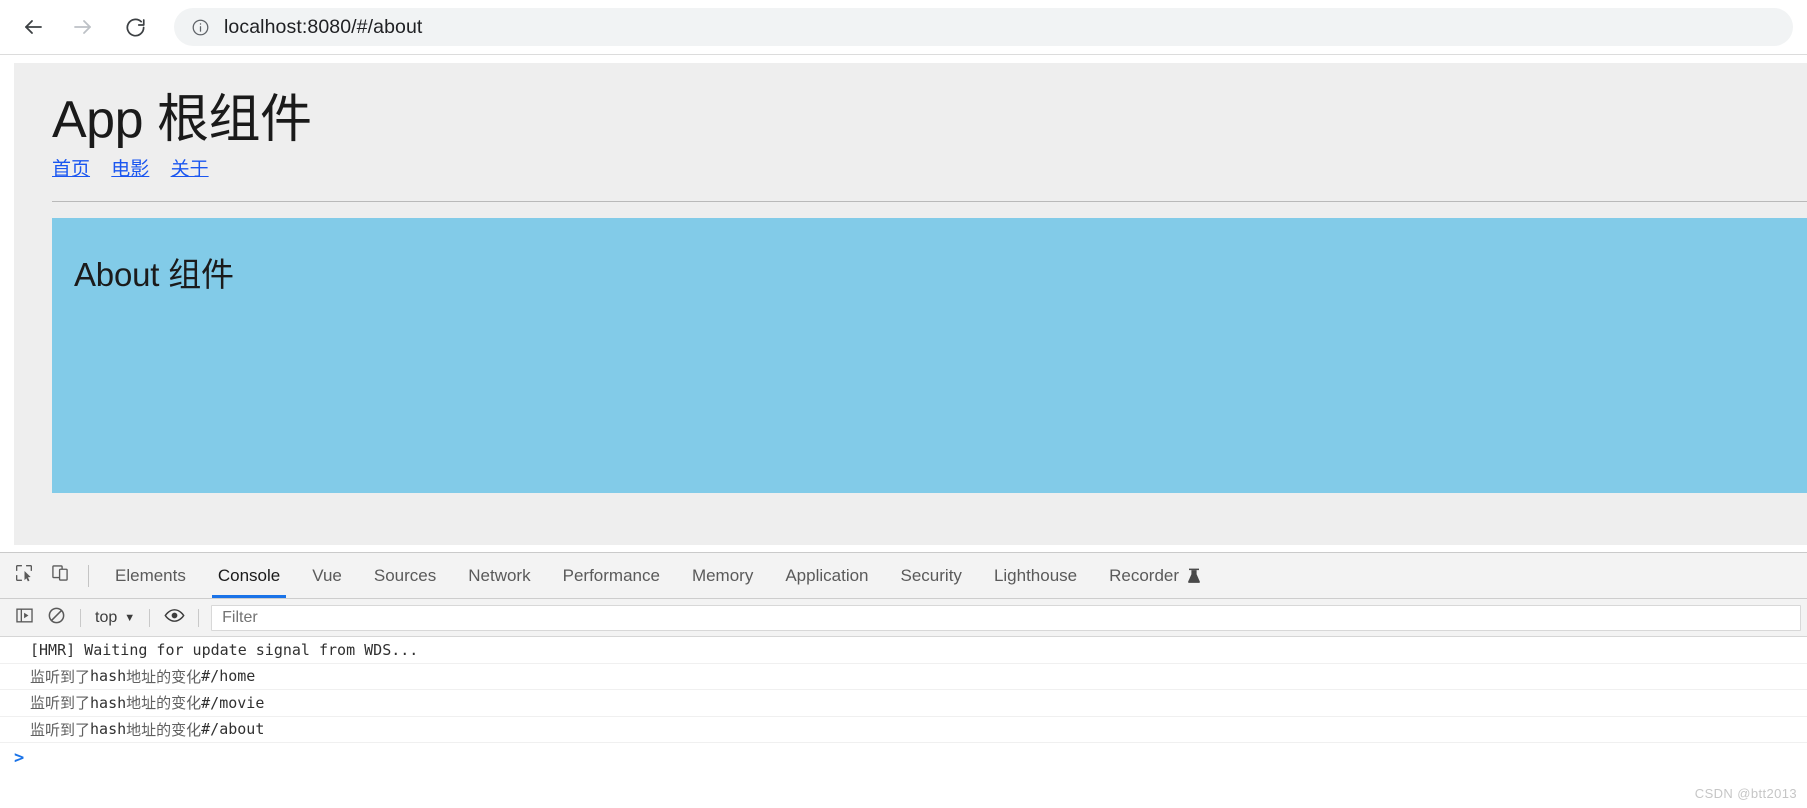  I want to click on console-message-path: #/movie, so click(233, 702).